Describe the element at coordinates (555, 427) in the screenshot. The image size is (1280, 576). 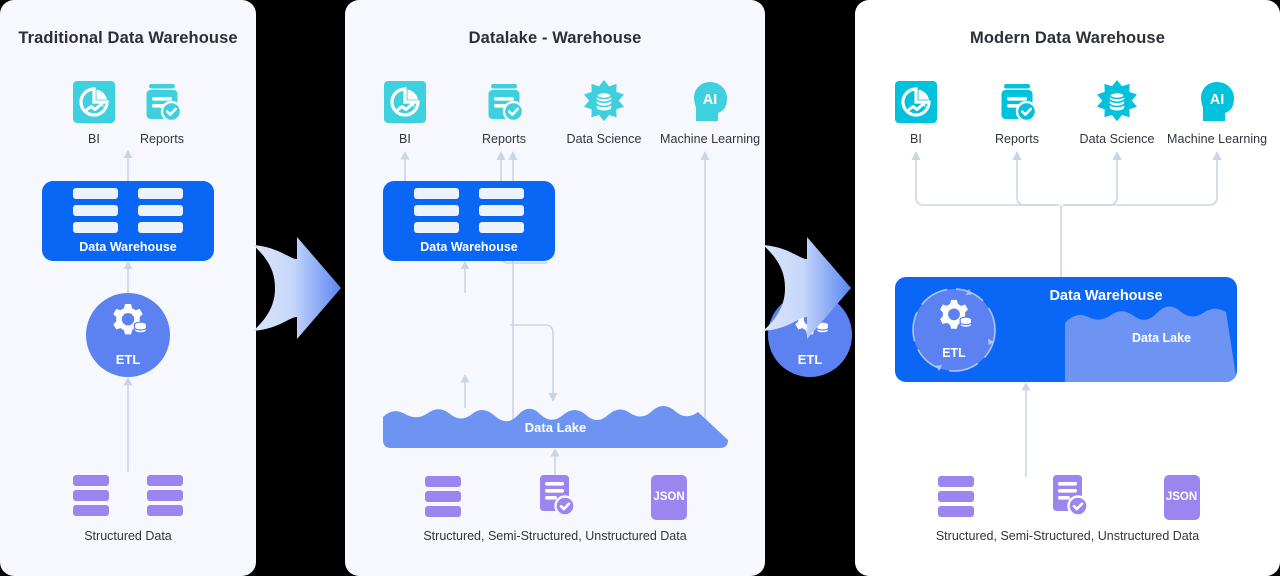
I see `data-lake-label: Data Lake` at that location.